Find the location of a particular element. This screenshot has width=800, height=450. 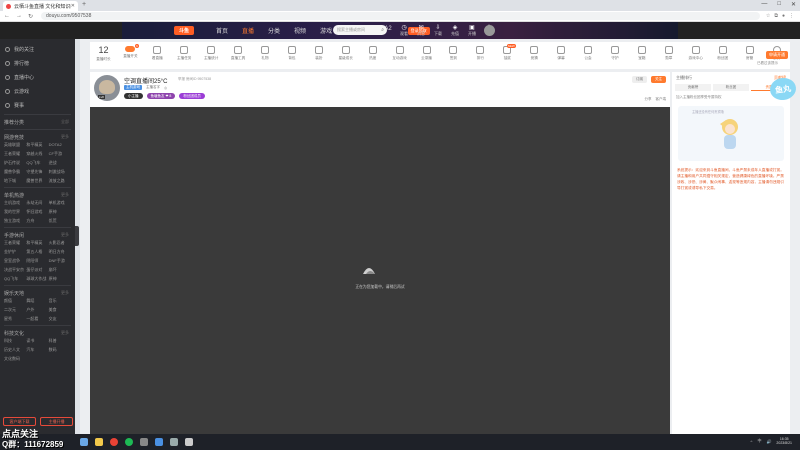

share-link: 分享 is located at coordinates (648, 99).